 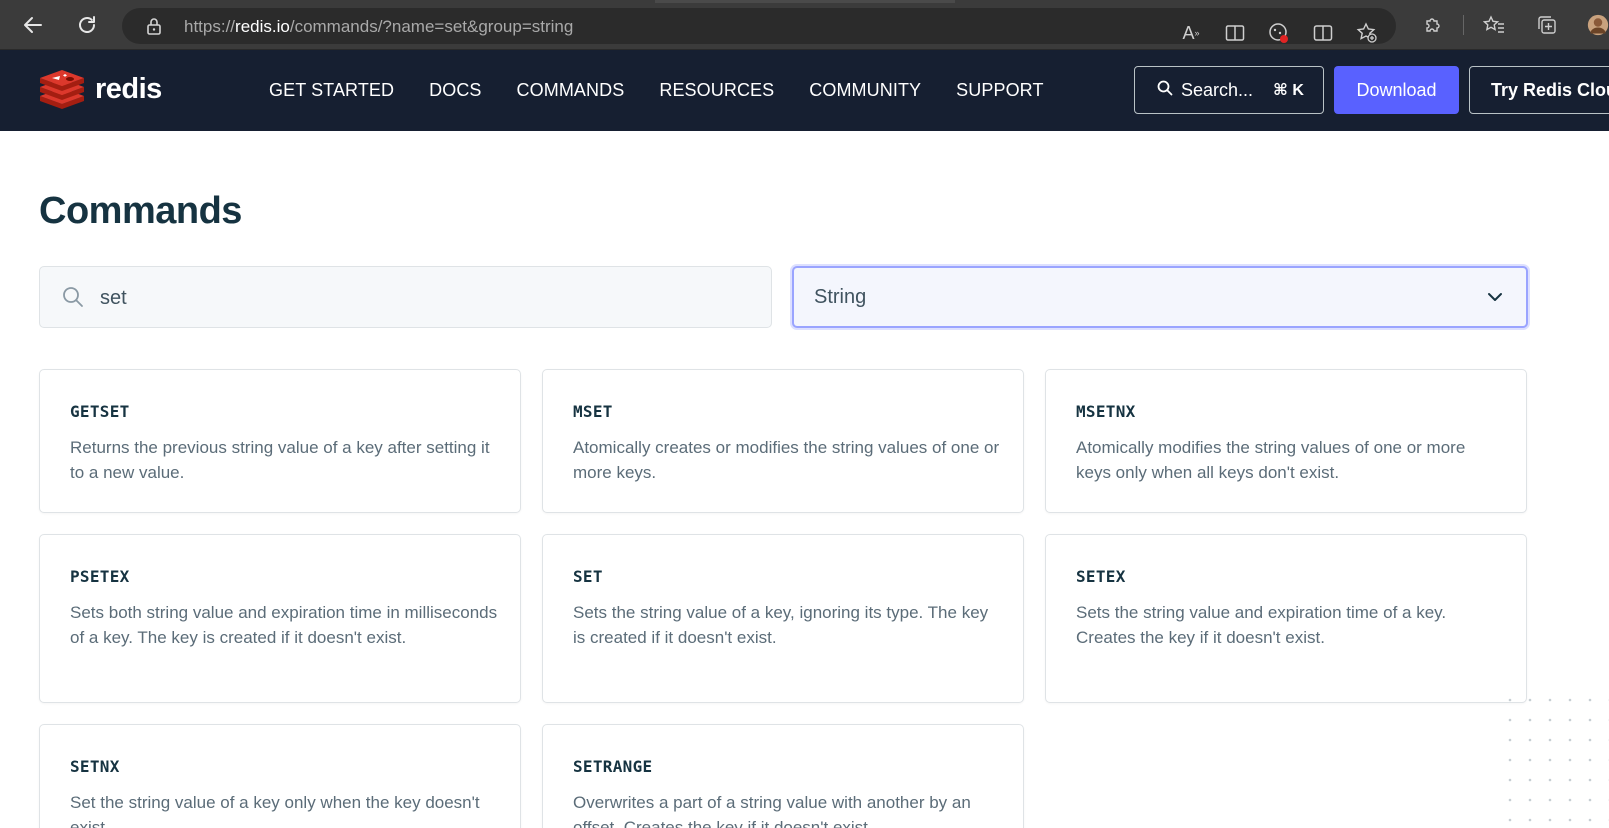 I want to click on search-shortcut: ⌘ K, so click(x=1288, y=90).